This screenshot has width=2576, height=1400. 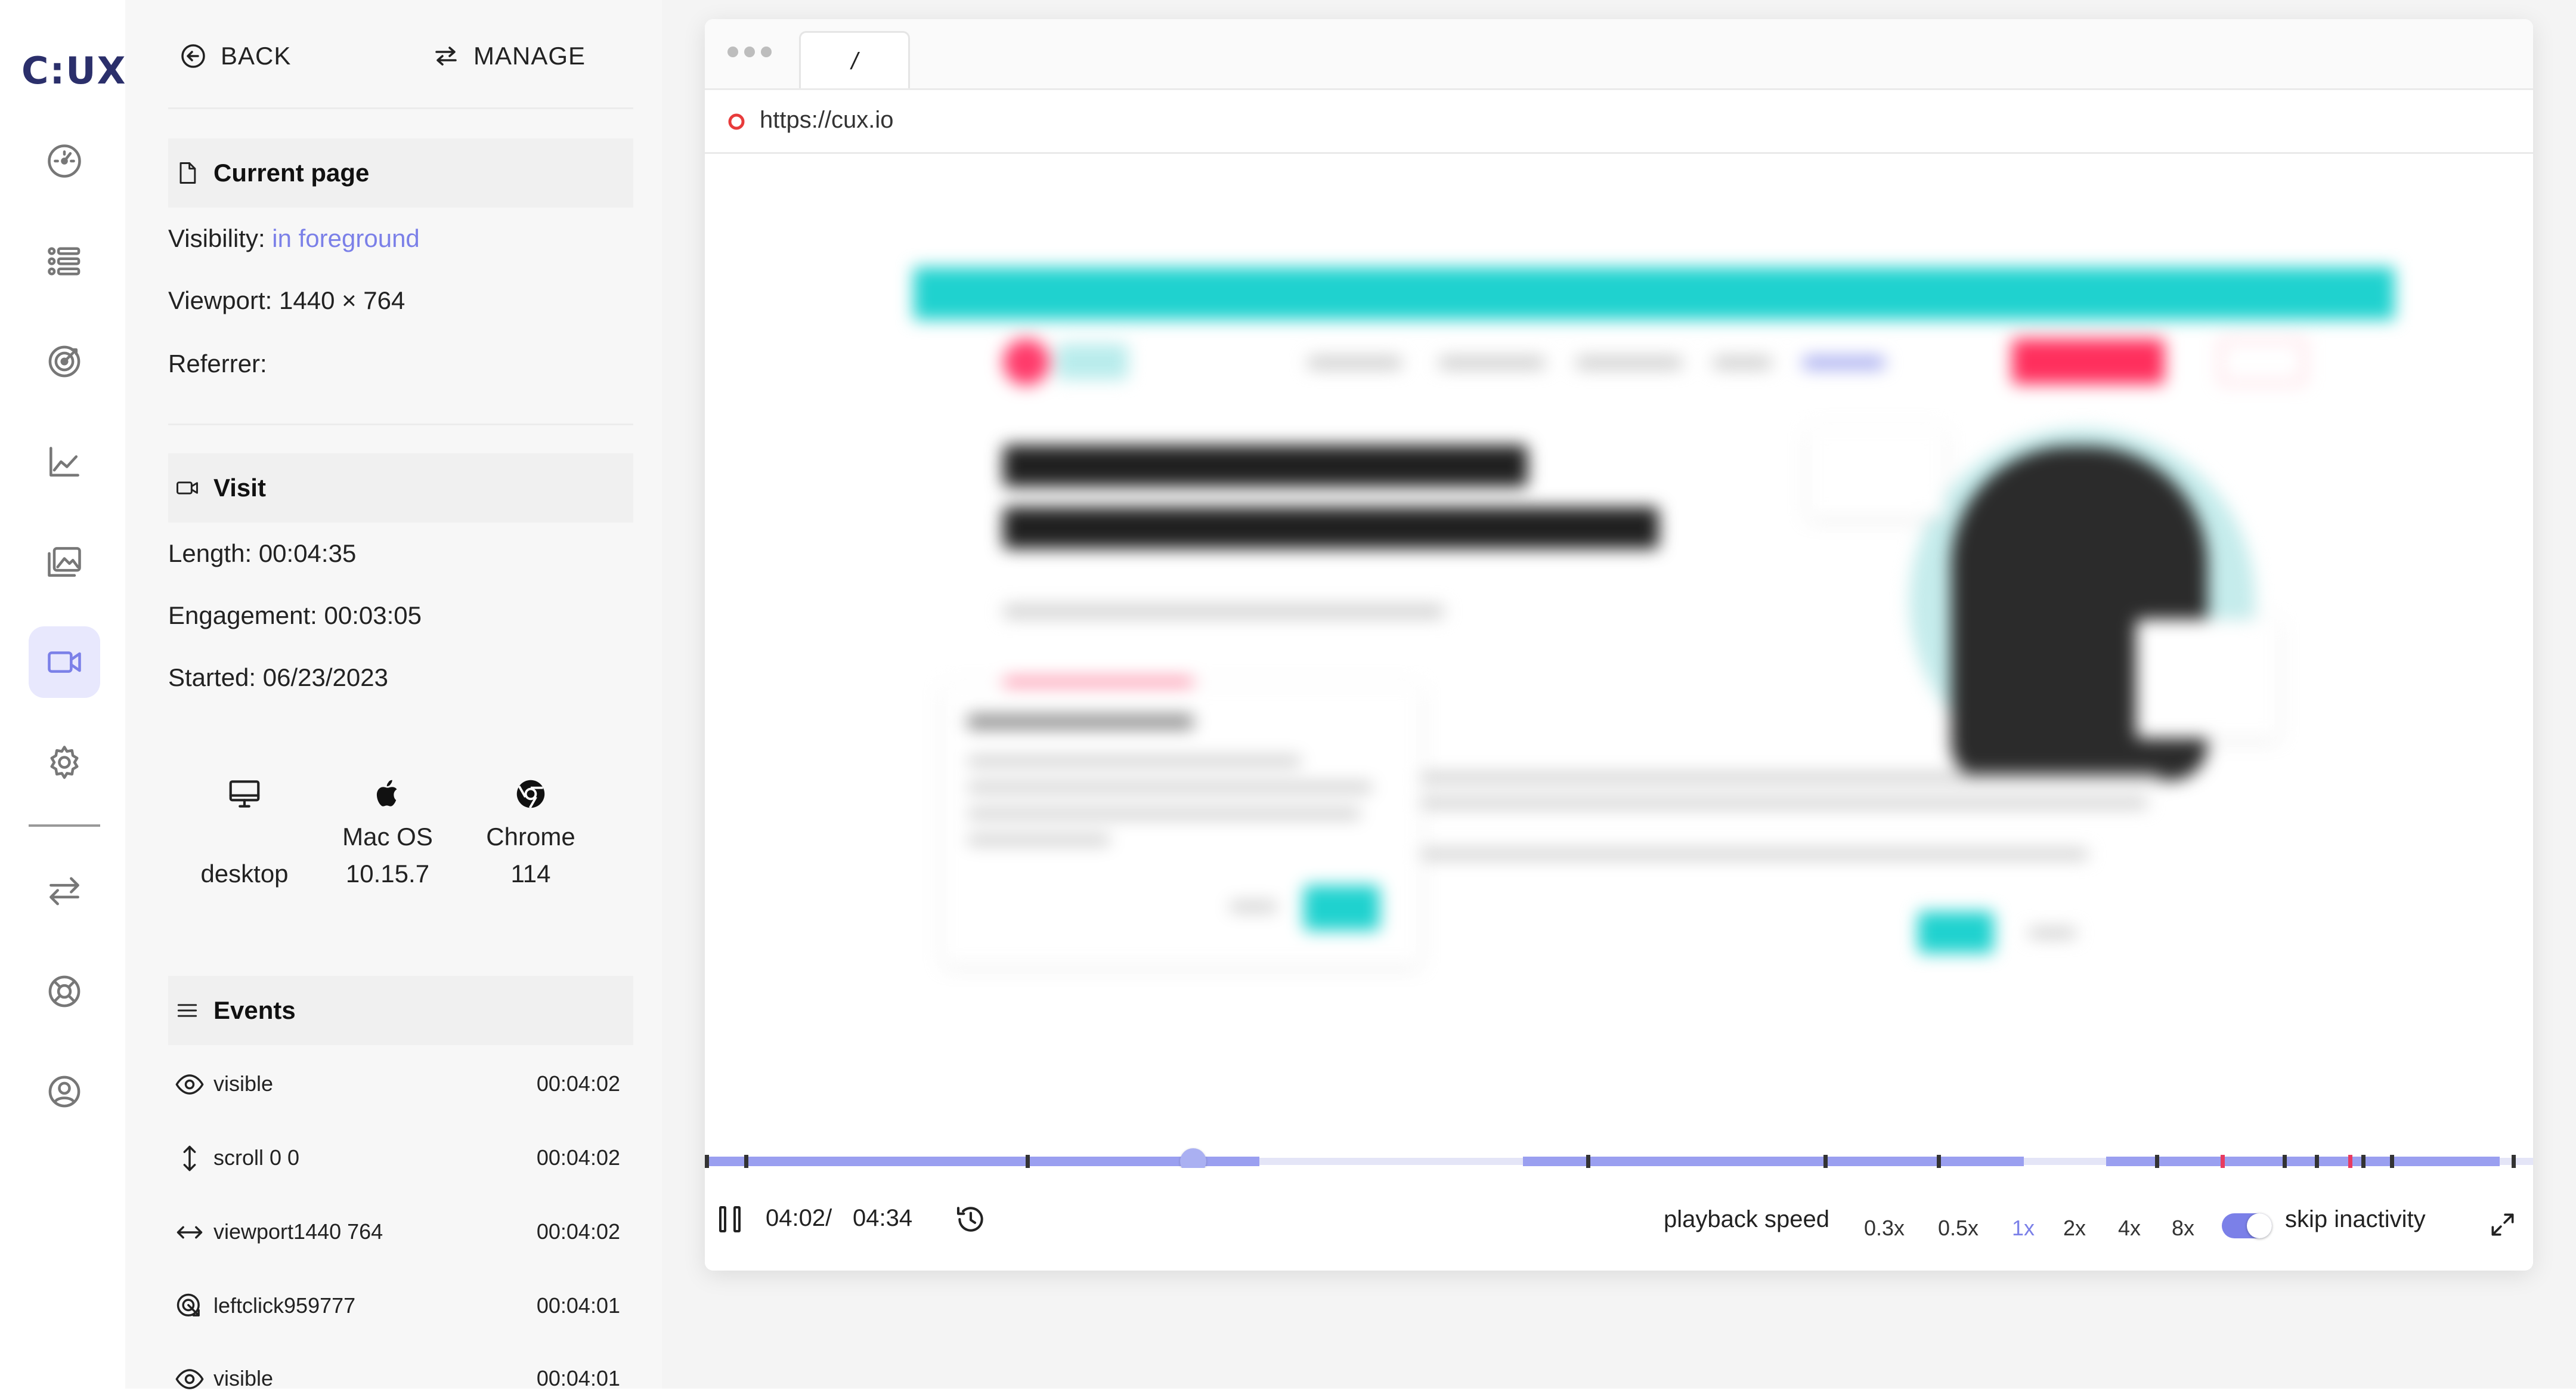 I want to click on dashboard-icon, so click(x=64, y=161).